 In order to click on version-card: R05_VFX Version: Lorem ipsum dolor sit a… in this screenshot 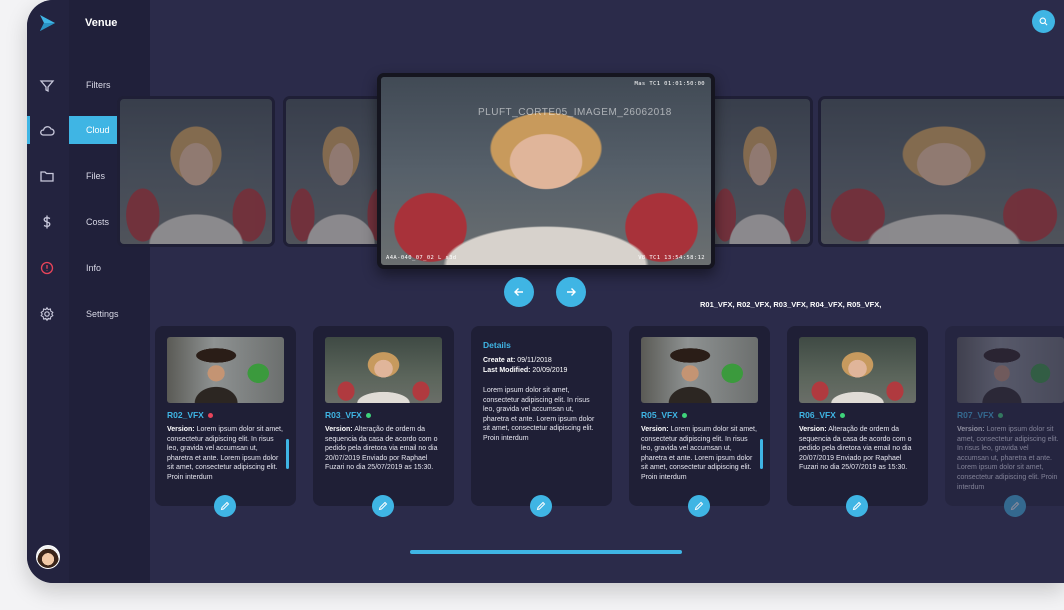, I will do `click(699, 421)`.